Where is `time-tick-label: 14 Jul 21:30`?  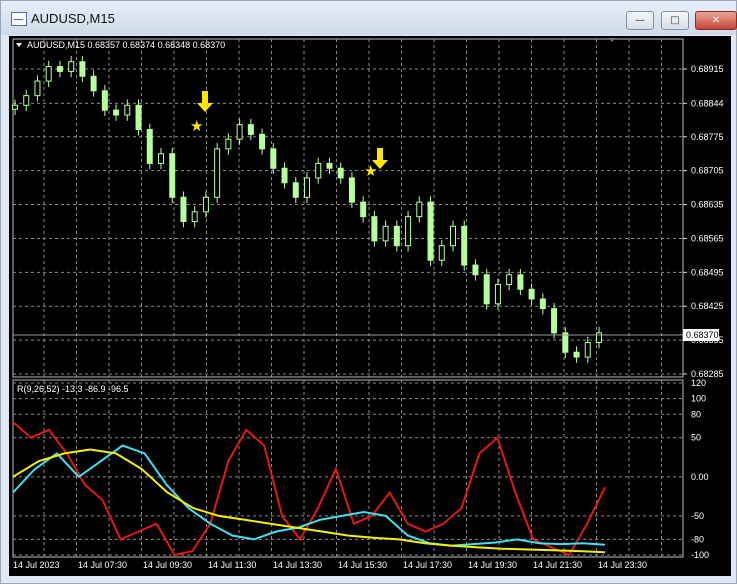
time-tick-label: 14 Jul 21:30 is located at coordinates (557, 565).